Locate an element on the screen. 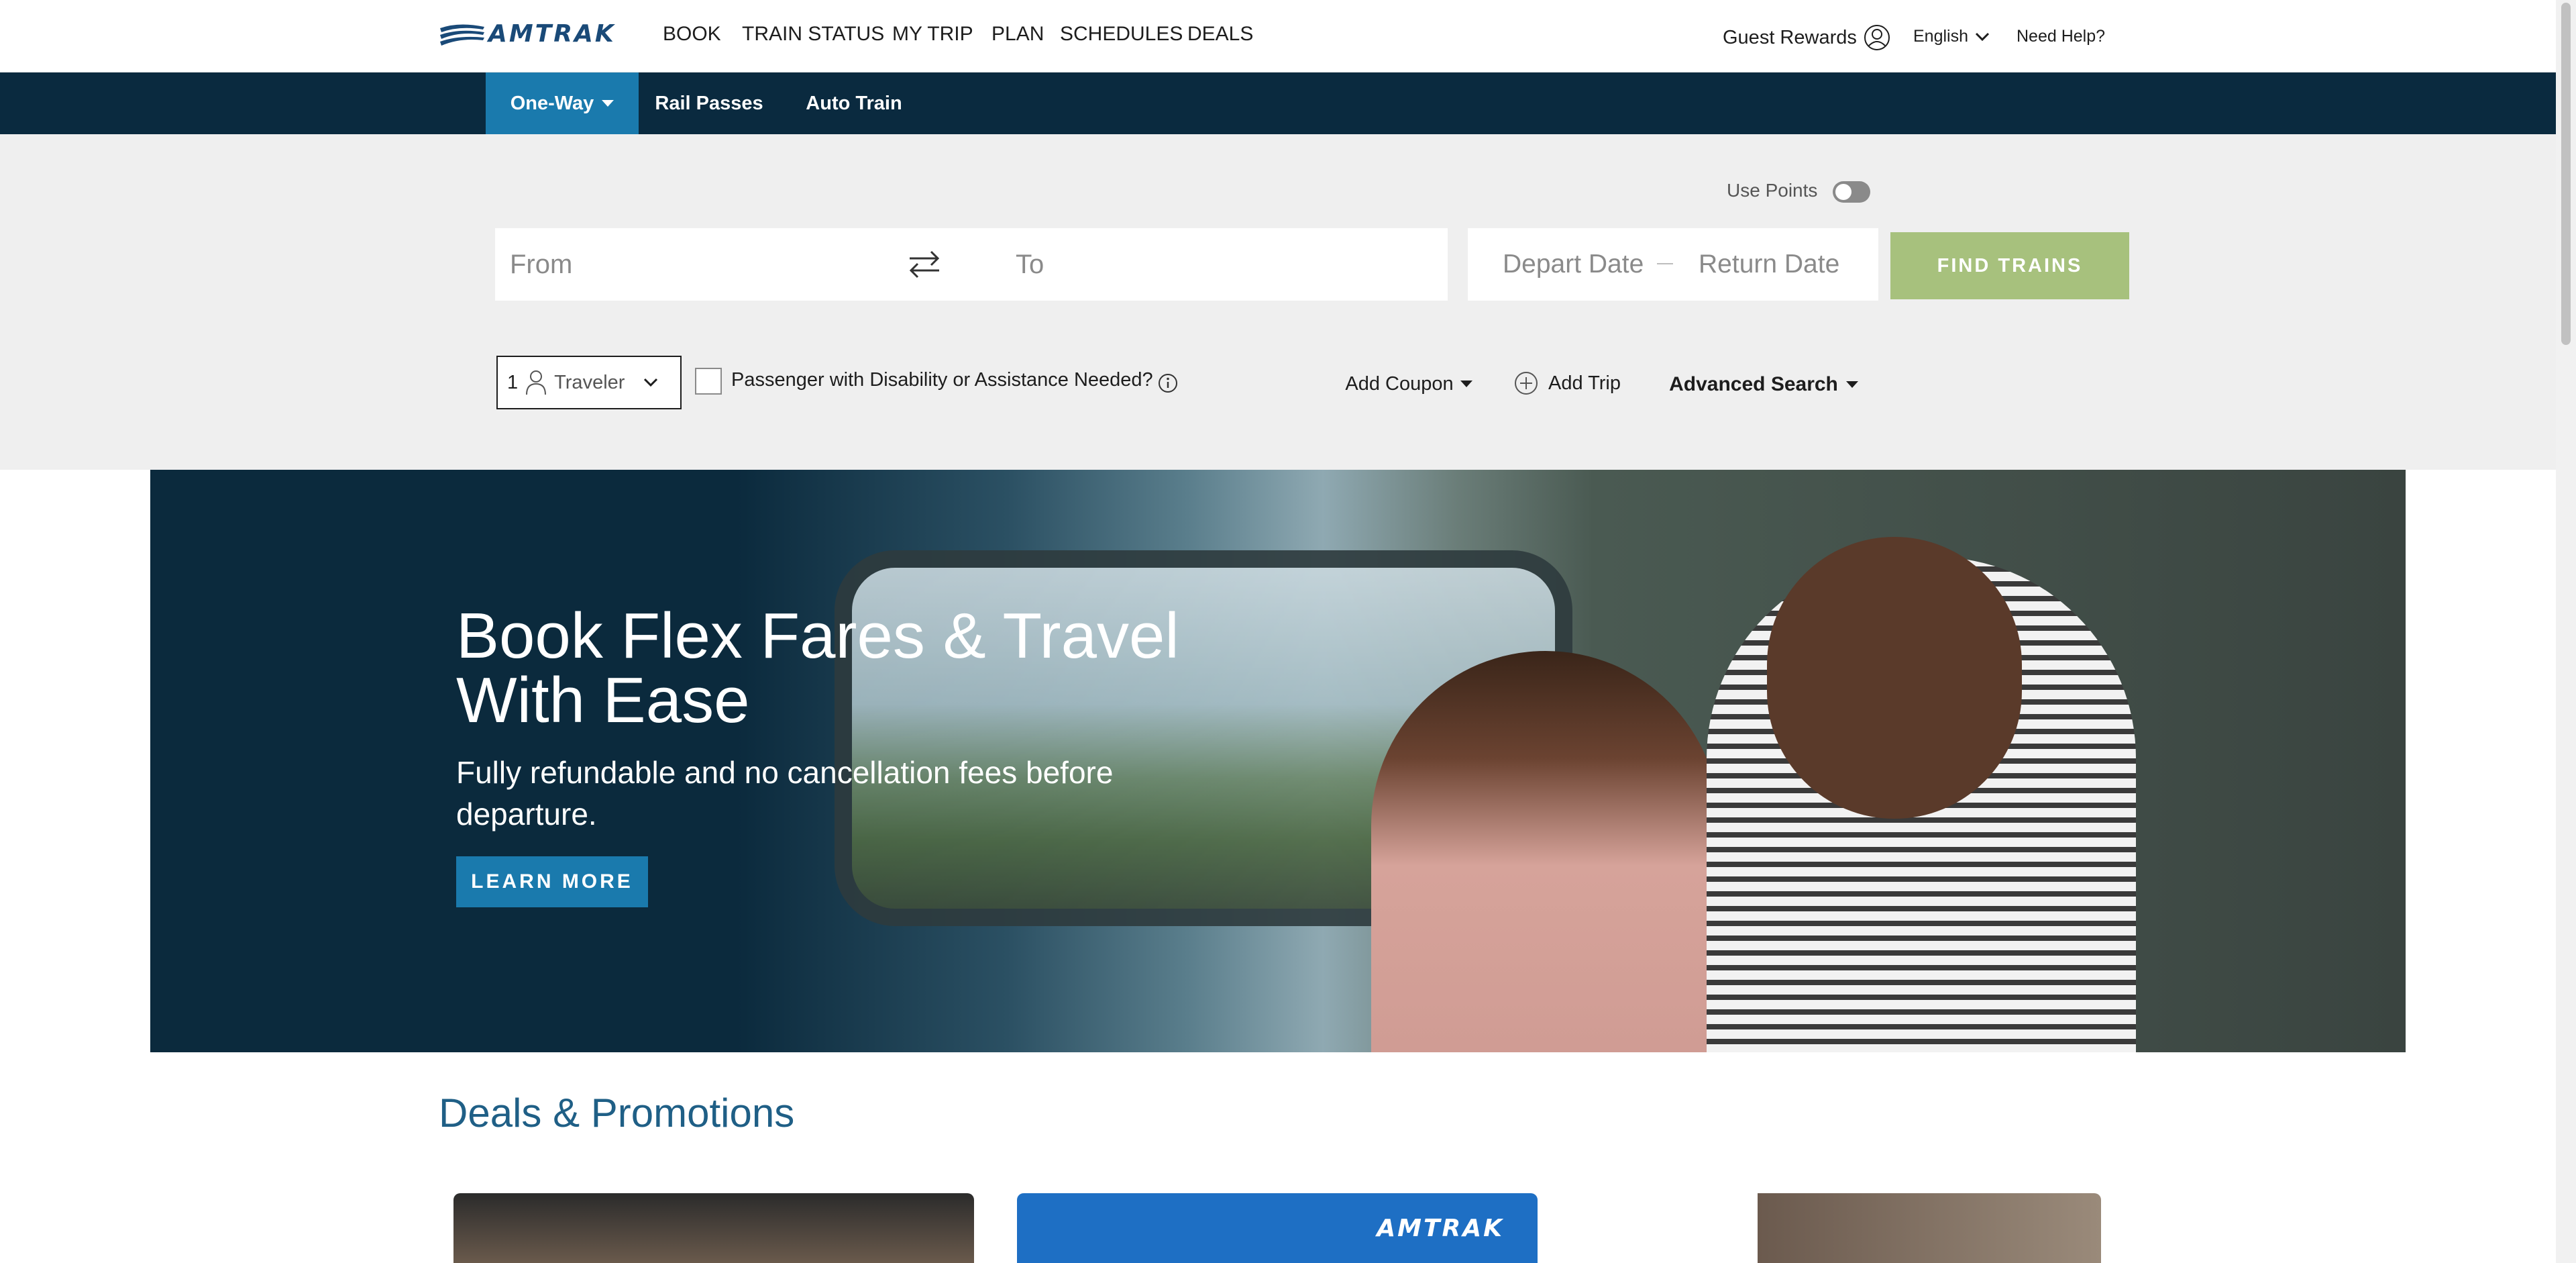 Image resolution: width=2576 pixels, height=1263 pixels. tab-one-way: One-Way is located at coordinates (562, 103).